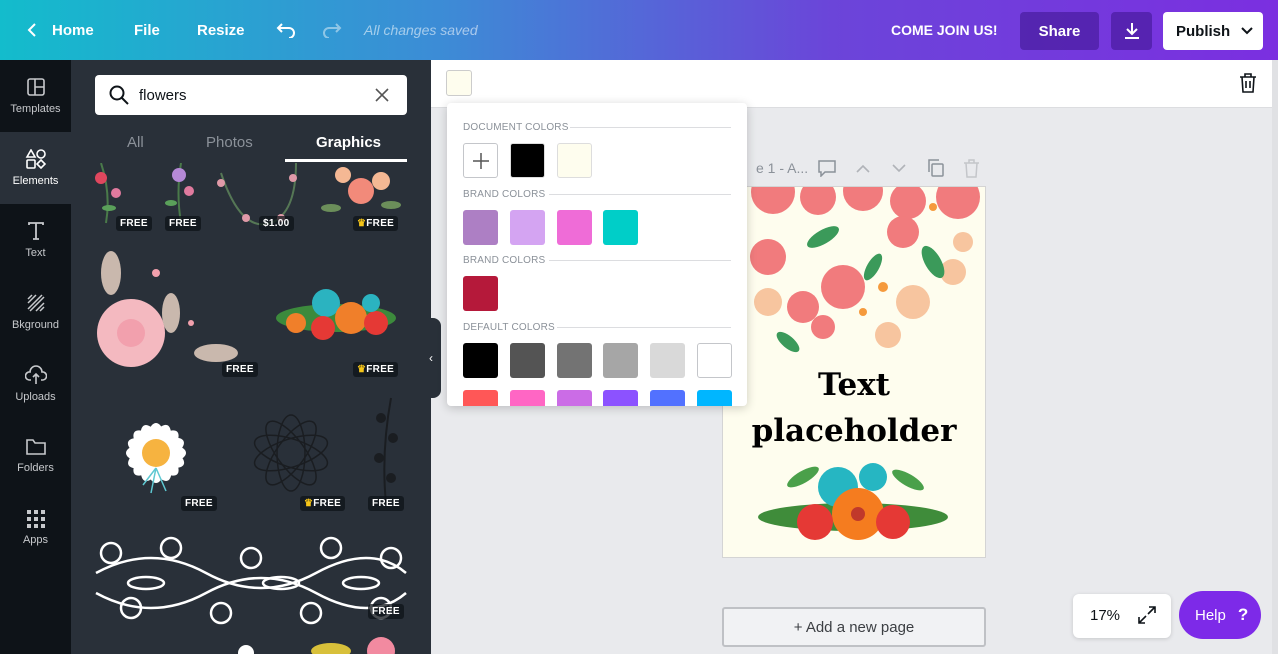 This screenshot has width=1278, height=654. What do you see at coordinates (35, 540) in the screenshot?
I see `rail-label: Apps` at bounding box center [35, 540].